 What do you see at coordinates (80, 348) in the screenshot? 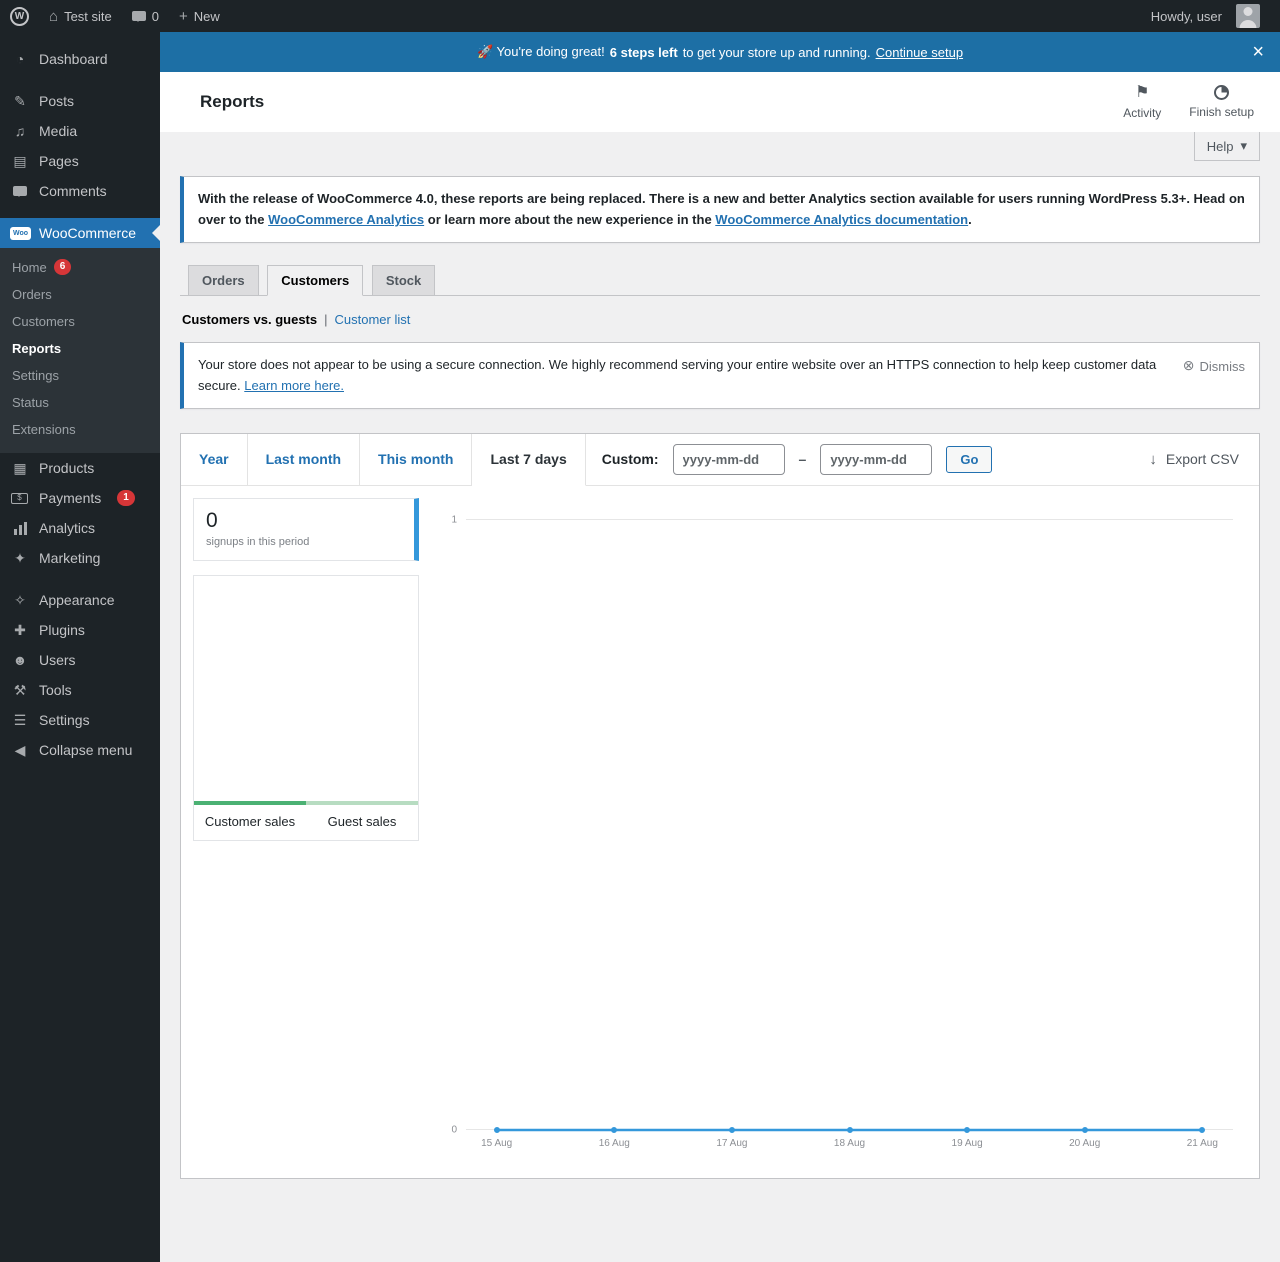
I see `submenu-item-reports: Reports` at bounding box center [80, 348].